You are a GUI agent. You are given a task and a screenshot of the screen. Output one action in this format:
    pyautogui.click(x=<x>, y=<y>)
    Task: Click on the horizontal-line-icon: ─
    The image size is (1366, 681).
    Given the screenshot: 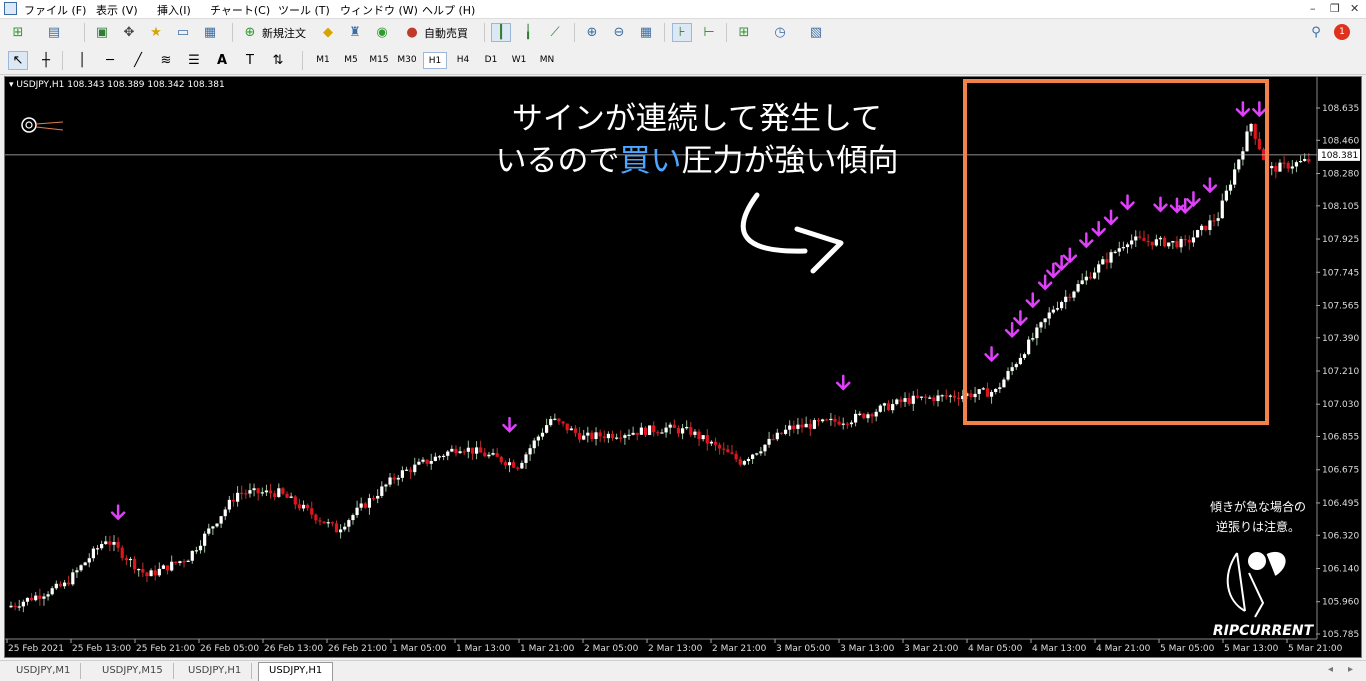 What is the action you would take?
    pyautogui.click(x=110, y=60)
    